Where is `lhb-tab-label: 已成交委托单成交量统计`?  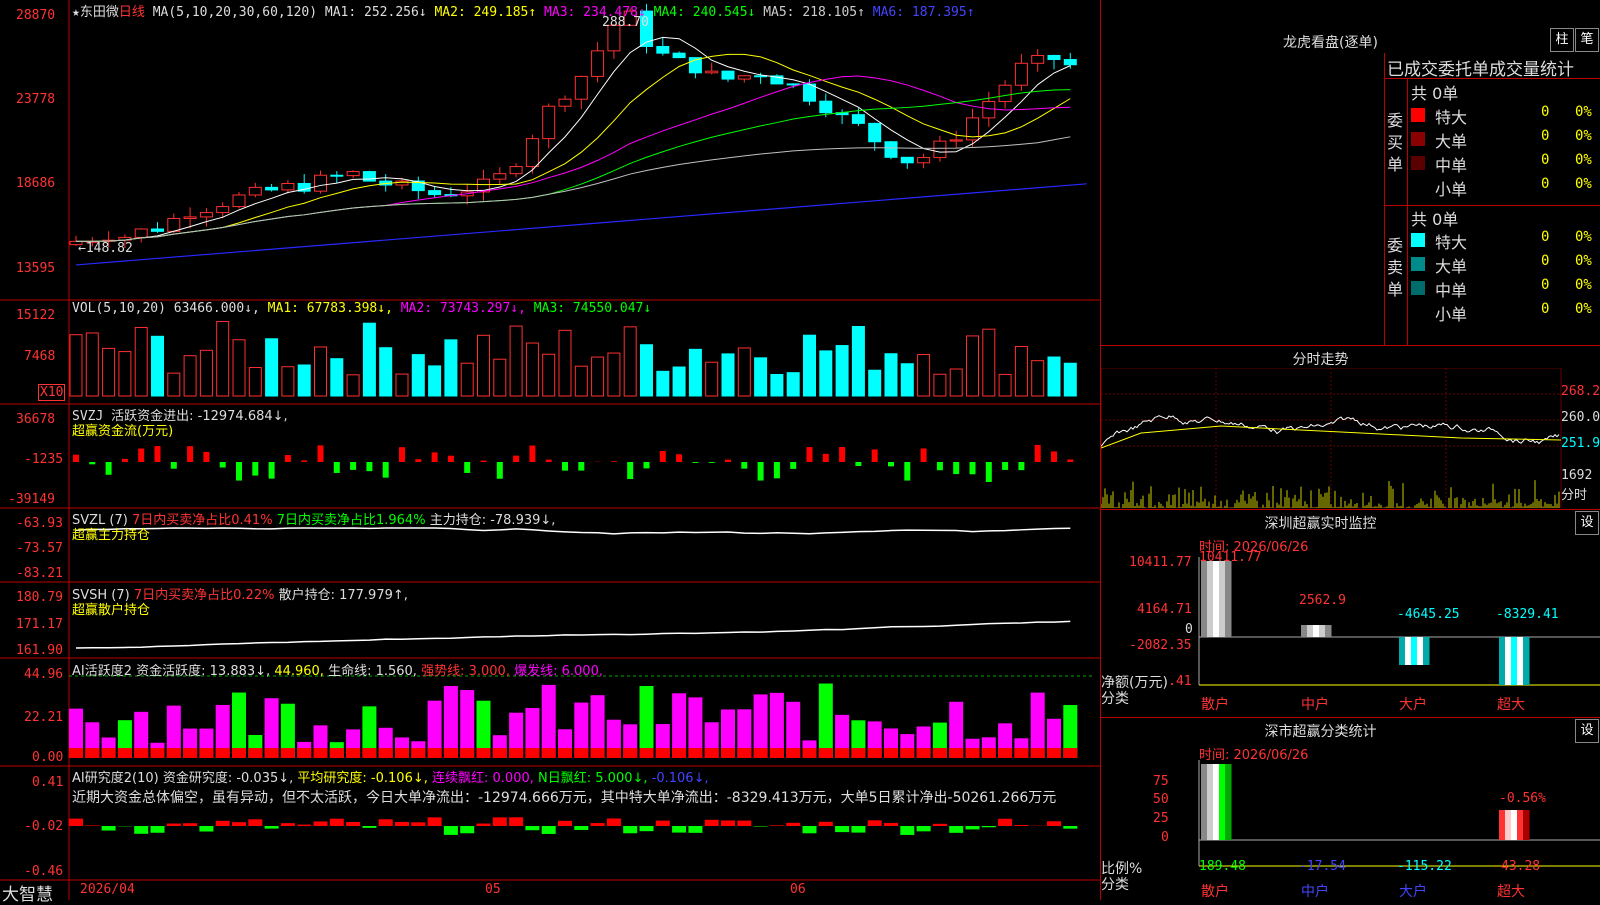
lhb-tab-label: 已成交委托单成交量统计 is located at coordinates (1480, 67).